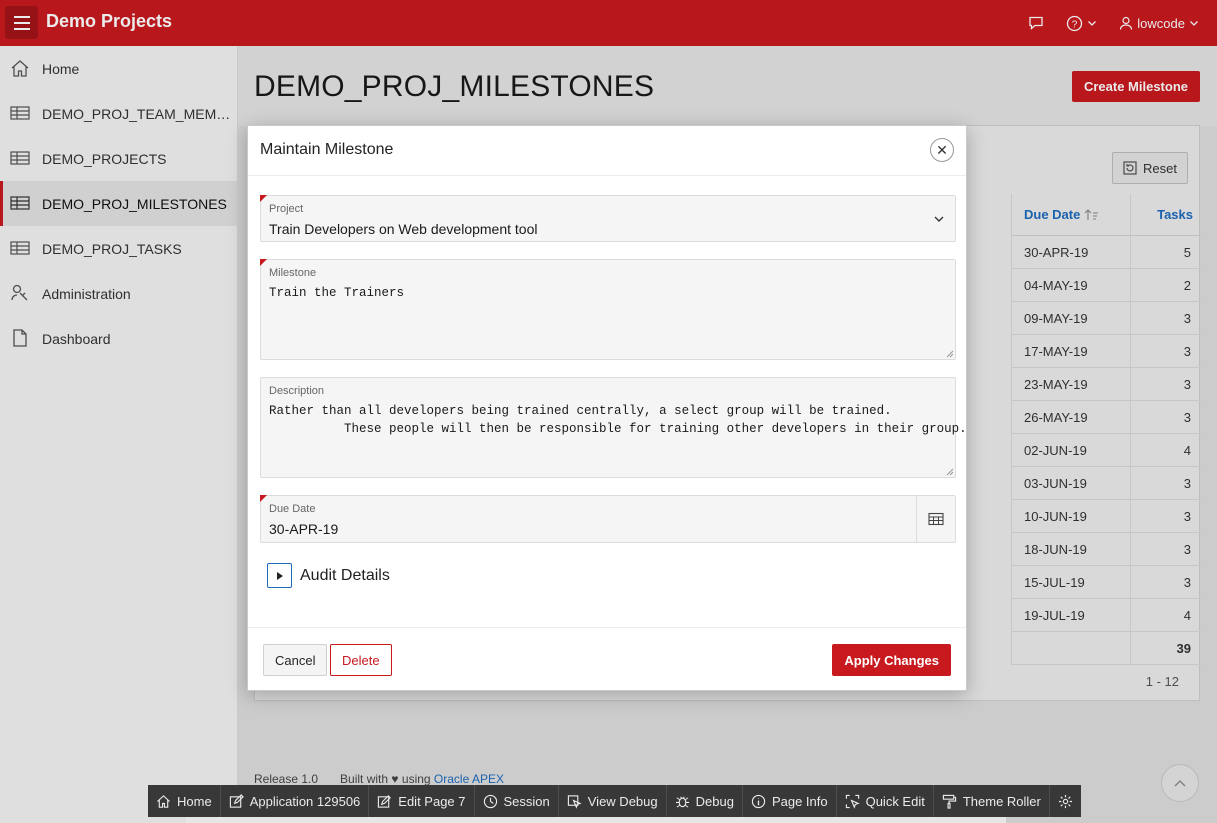 The height and width of the screenshot is (823, 1217). What do you see at coordinates (607, 627) in the screenshot?
I see `dialog-footer-divider` at bounding box center [607, 627].